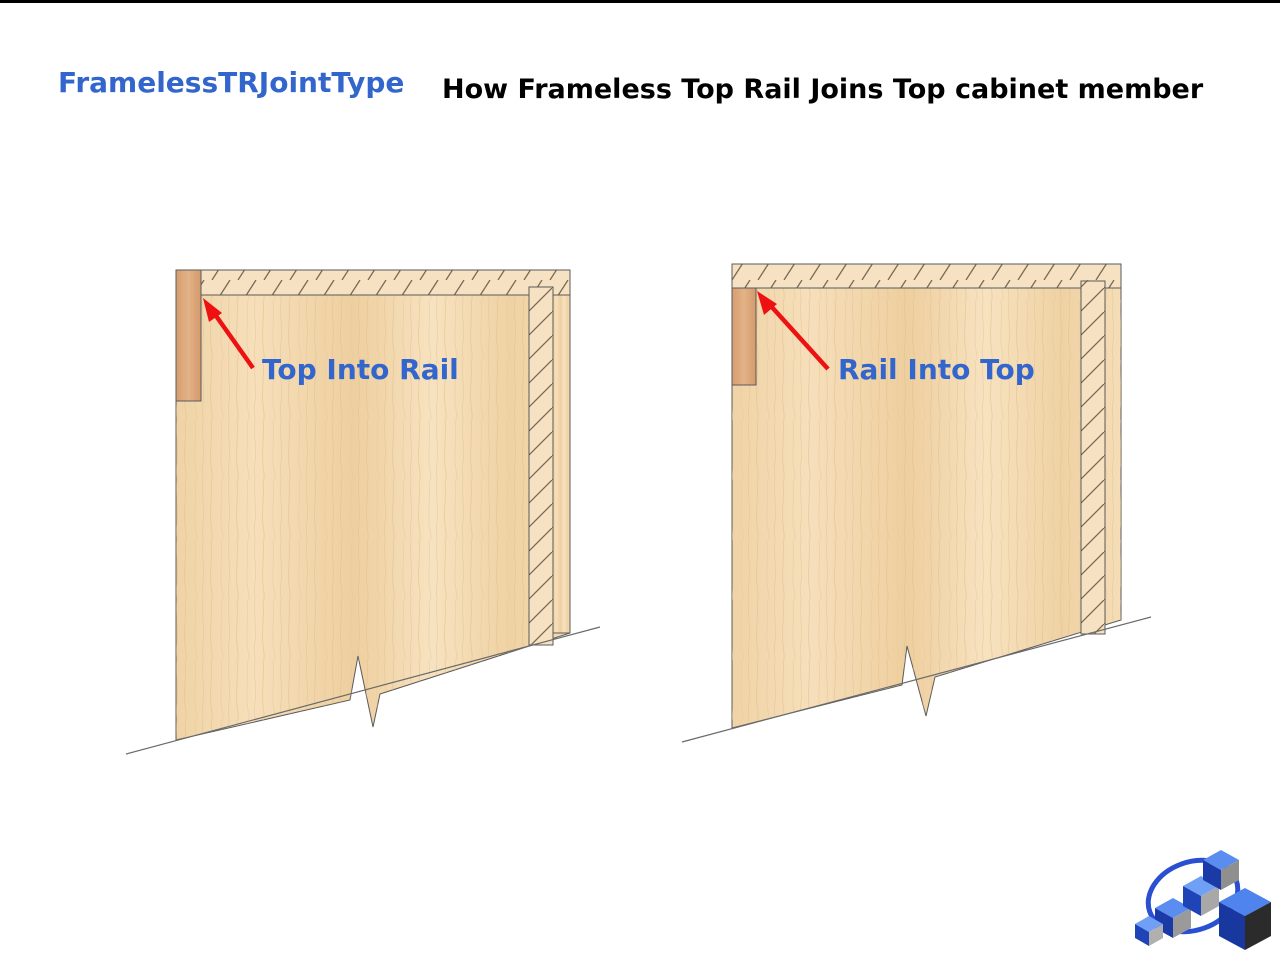 This screenshot has height=960, width=1280. What do you see at coordinates (360, 369) in the screenshot?
I see `label-top-into-rail: Top Into Rail` at bounding box center [360, 369].